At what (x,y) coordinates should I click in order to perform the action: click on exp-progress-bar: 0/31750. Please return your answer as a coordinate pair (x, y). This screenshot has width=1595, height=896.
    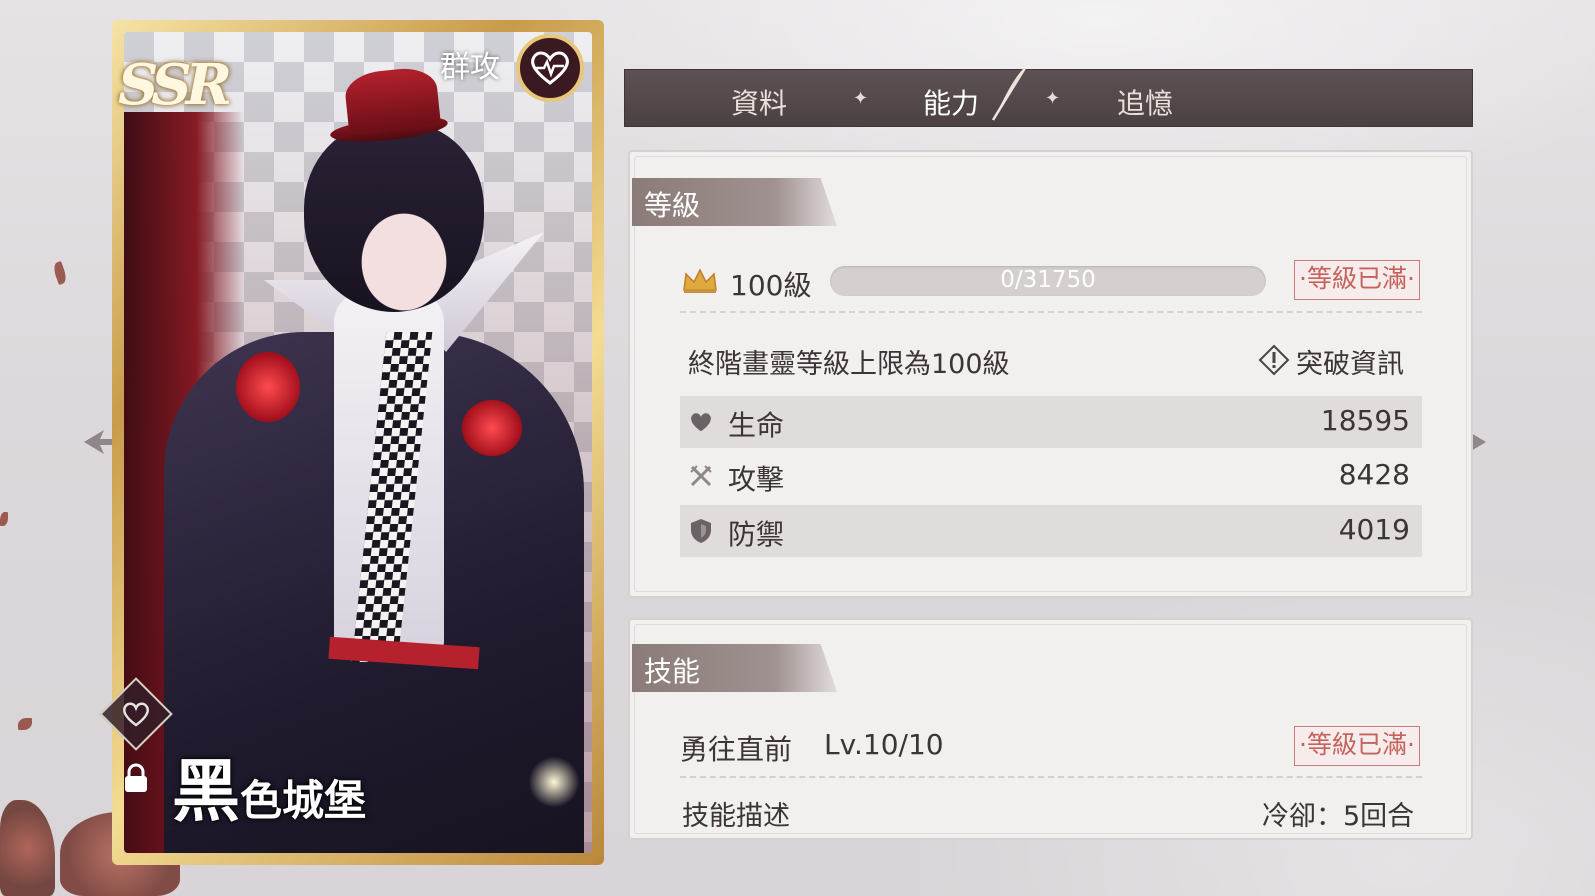
    Looking at the image, I should click on (1048, 281).